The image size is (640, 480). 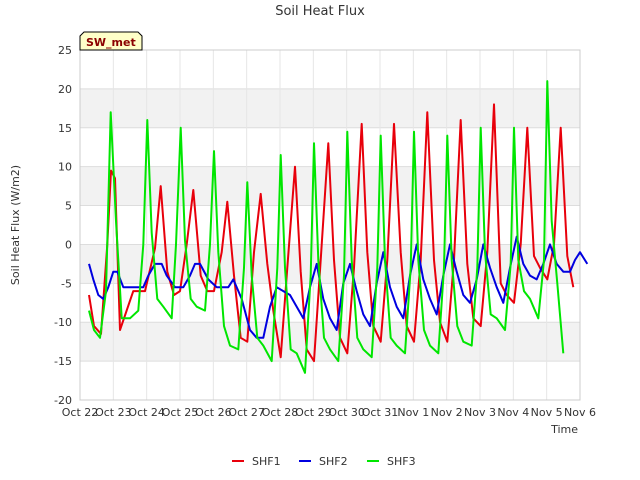 What do you see at coordinates (213, 412) in the screenshot?
I see `x-tick-label: Oct 26` at bounding box center [213, 412].